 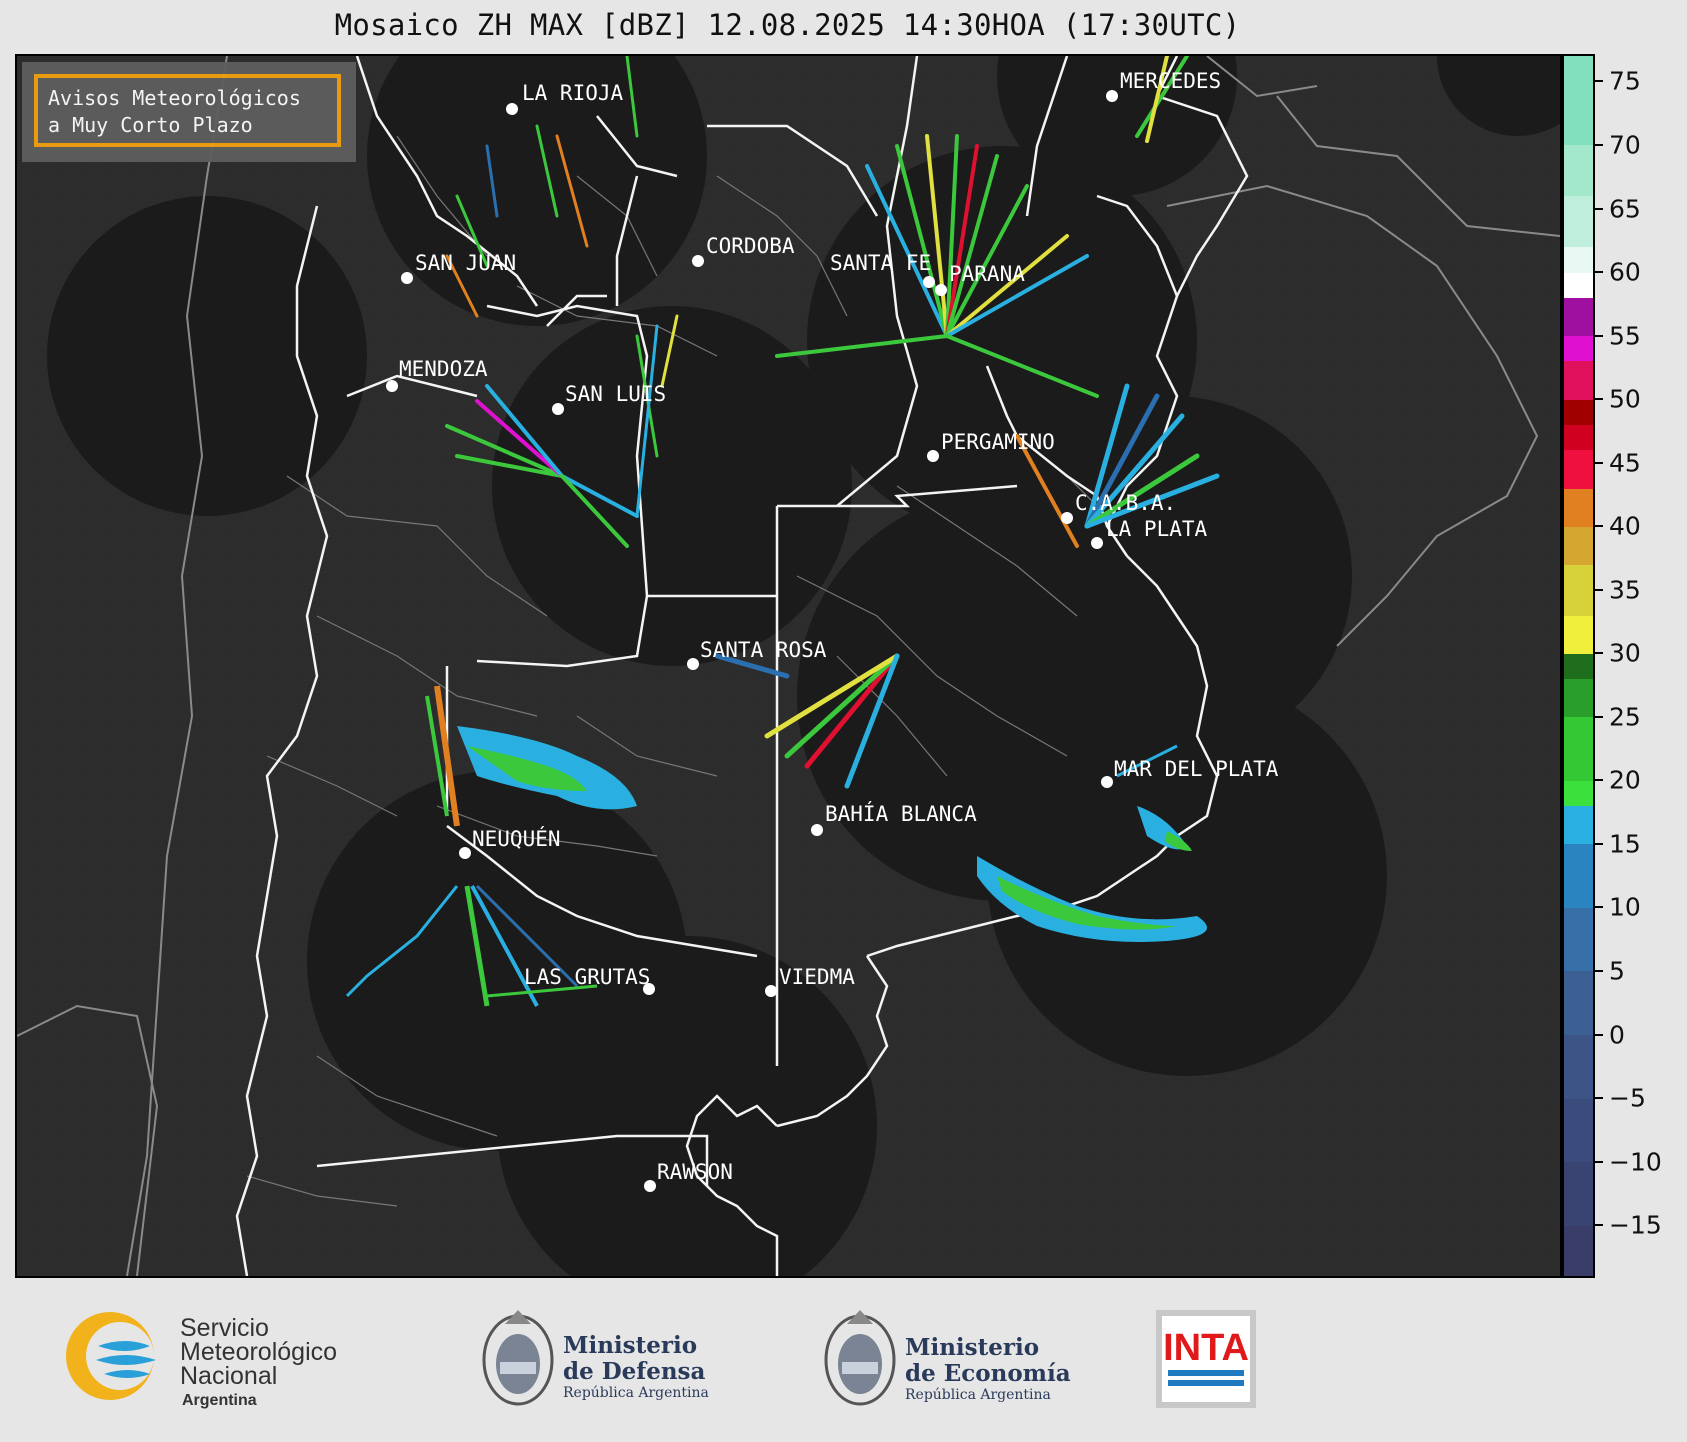 What do you see at coordinates (443, 369) in the screenshot?
I see `svg-text: MENDOZA` at bounding box center [443, 369].